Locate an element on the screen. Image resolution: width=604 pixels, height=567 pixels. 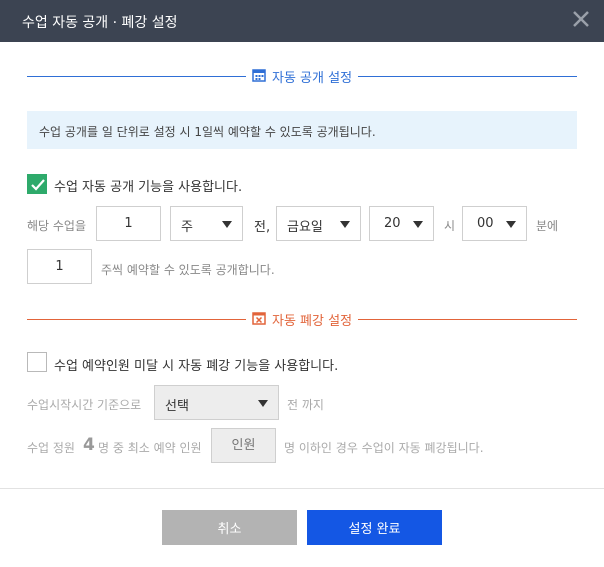
cancel-button: 취소 is located at coordinates (229, 527).